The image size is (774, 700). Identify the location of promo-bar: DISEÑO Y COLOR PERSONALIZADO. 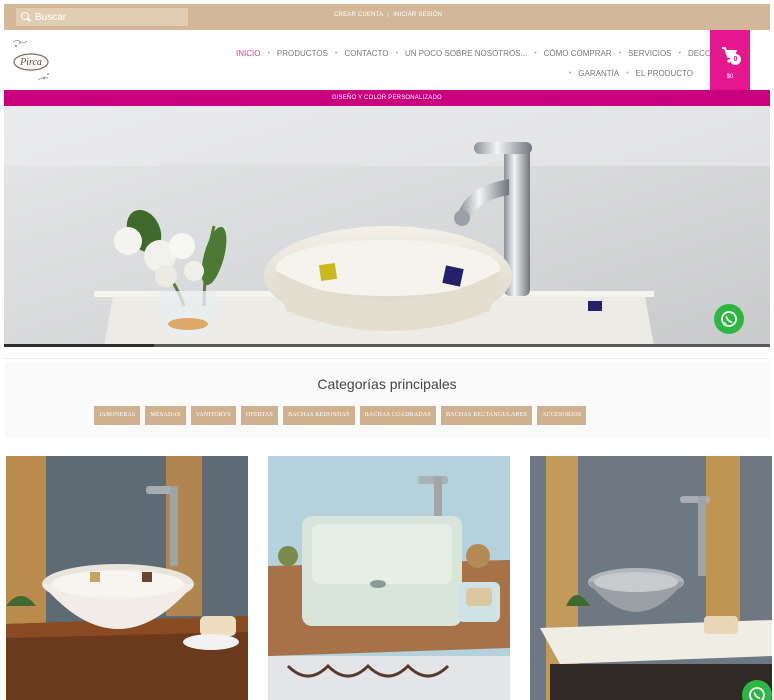
(387, 98).